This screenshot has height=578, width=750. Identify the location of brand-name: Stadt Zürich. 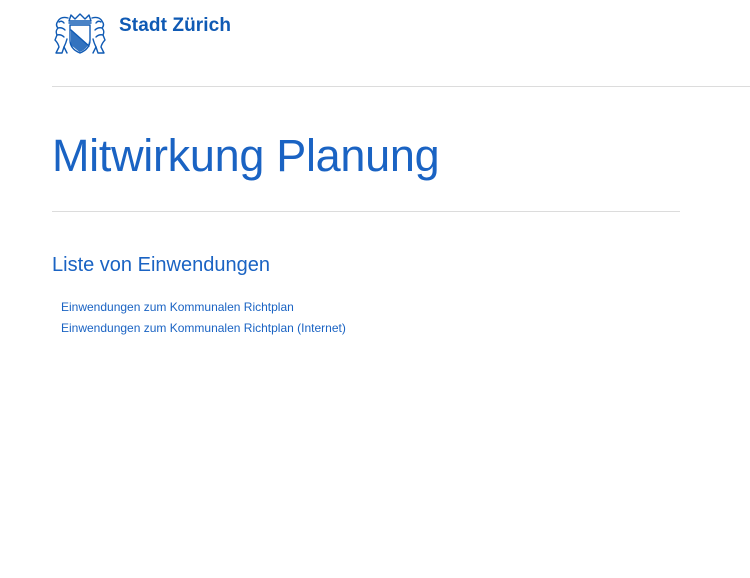
(175, 25).